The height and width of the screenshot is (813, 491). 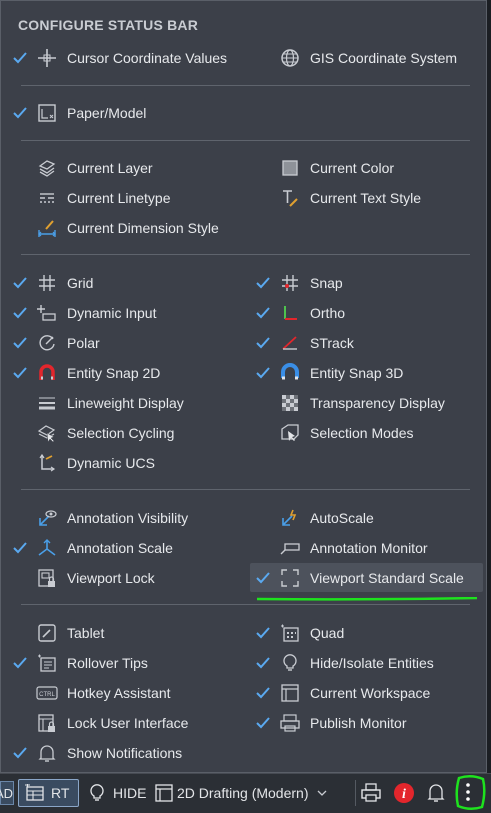 I want to click on menu-item-rollover-tips: Rollover Tips, so click(x=80, y=663).